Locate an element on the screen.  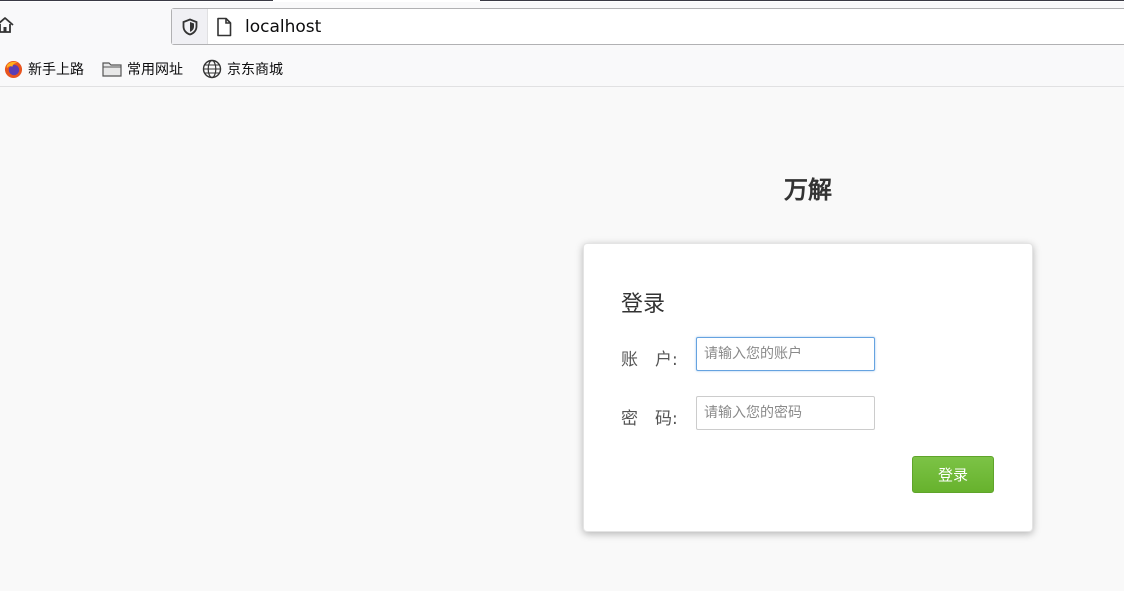
bookmarks-toolbar: 新手上路 常用网址 京东商城 is located at coordinates (562, 69).